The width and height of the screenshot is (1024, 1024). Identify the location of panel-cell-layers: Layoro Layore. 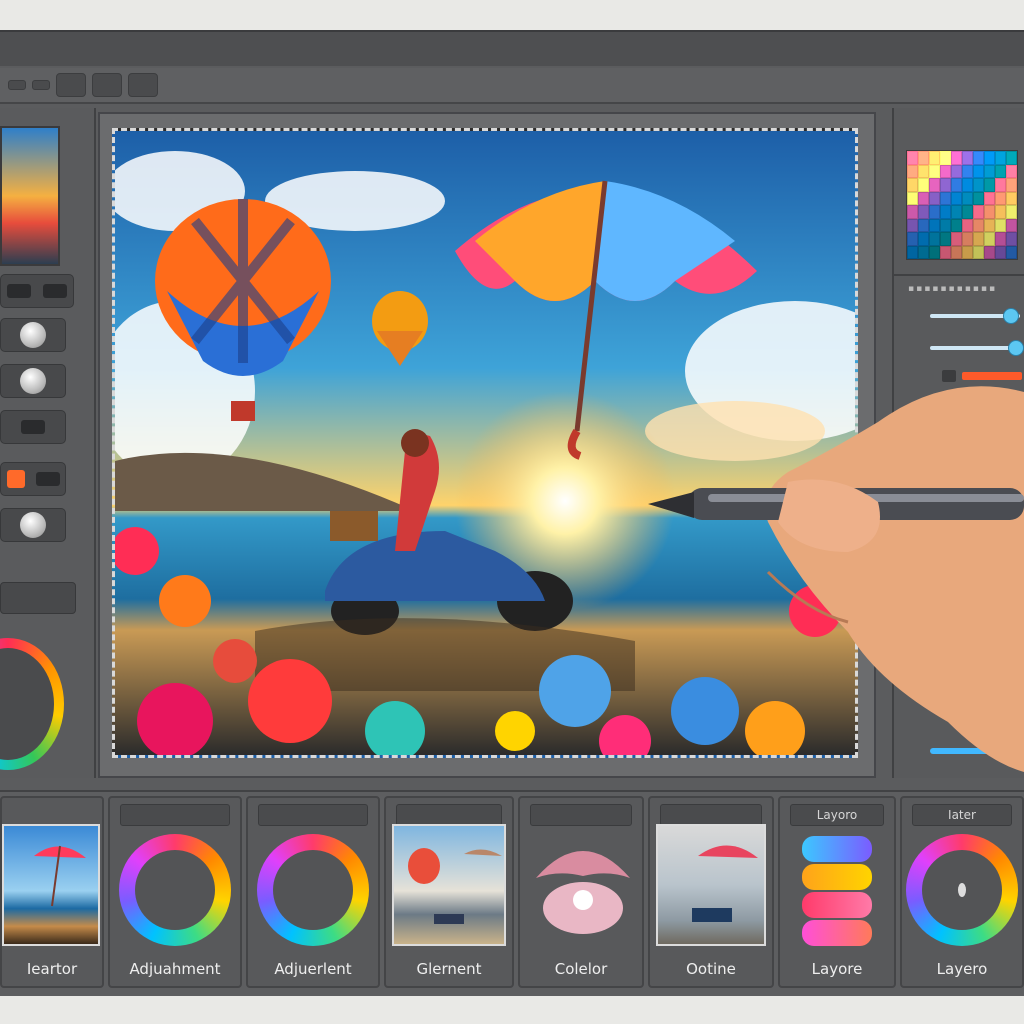
(837, 892).